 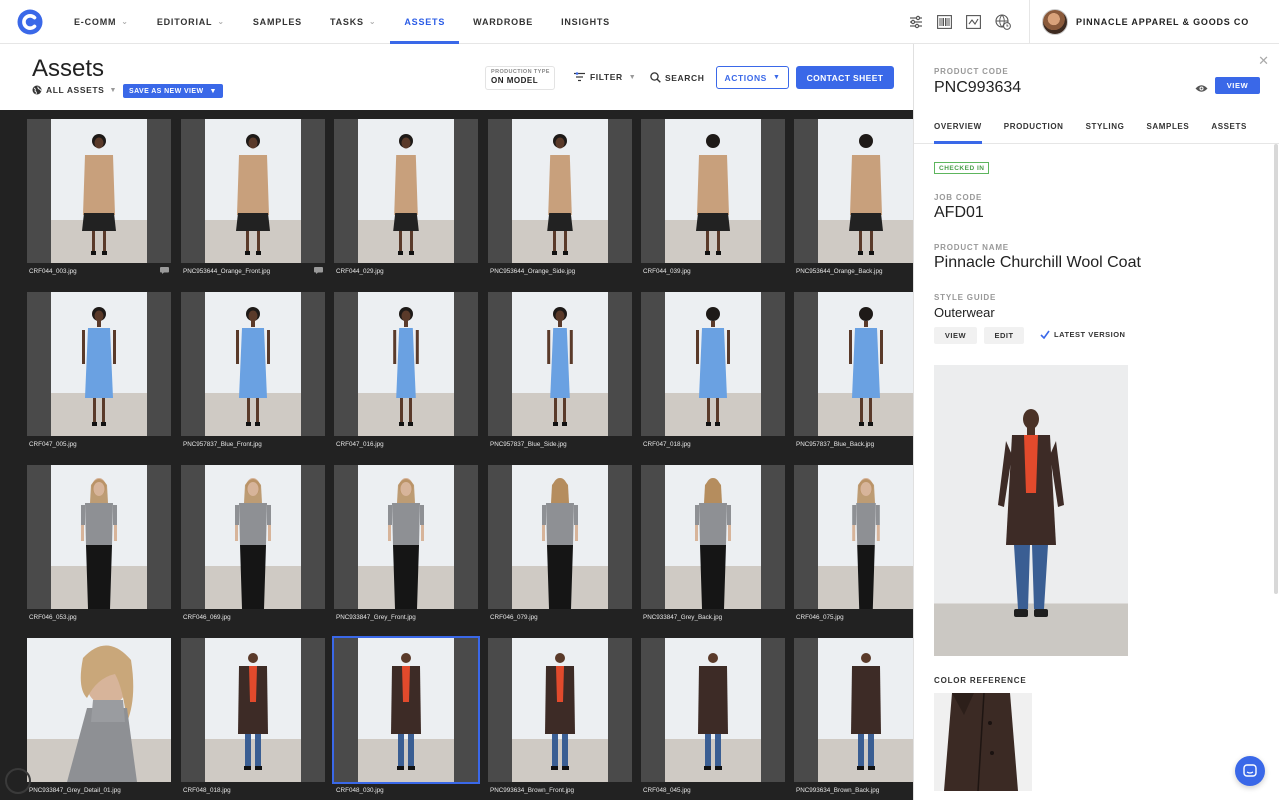 What do you see at coordinates (1167, 129) in the screenshot?
I see `tab-samples: SAMPLES` at bounding box center [1167, 129].